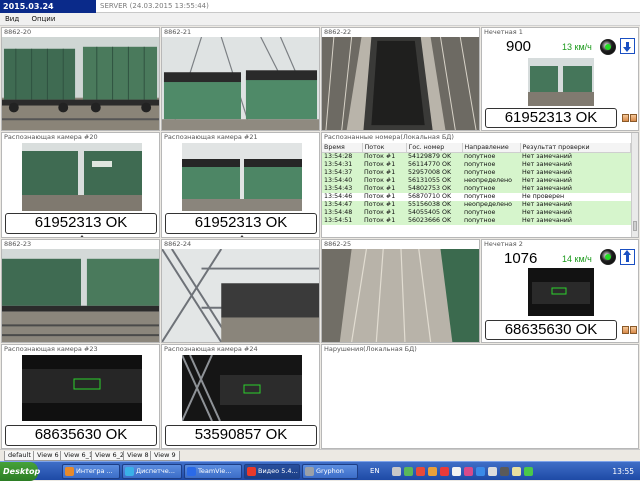 This screenshot has width=640, height=481. I want to click on table-cell-number: 52957008 OK, so click(434, 172).